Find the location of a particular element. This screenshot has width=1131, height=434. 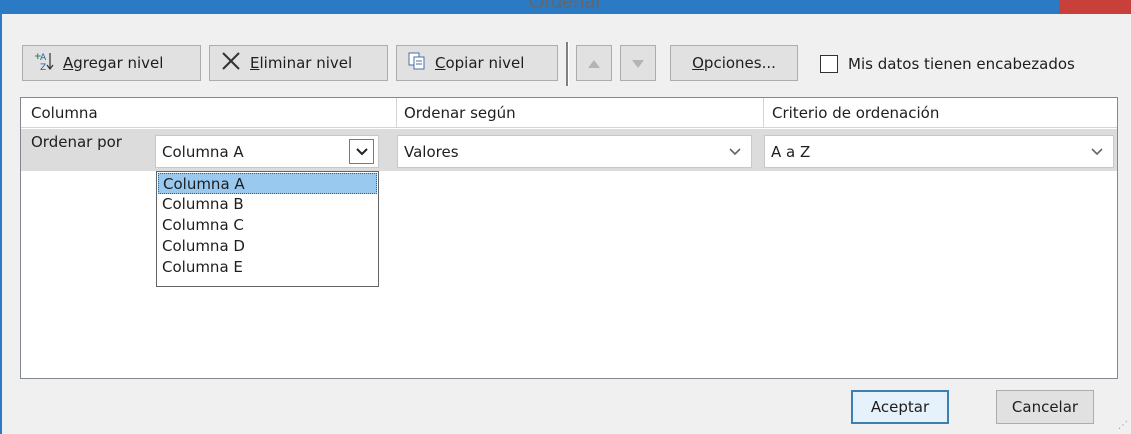

move-down-button is located at coordinates (638, 63).